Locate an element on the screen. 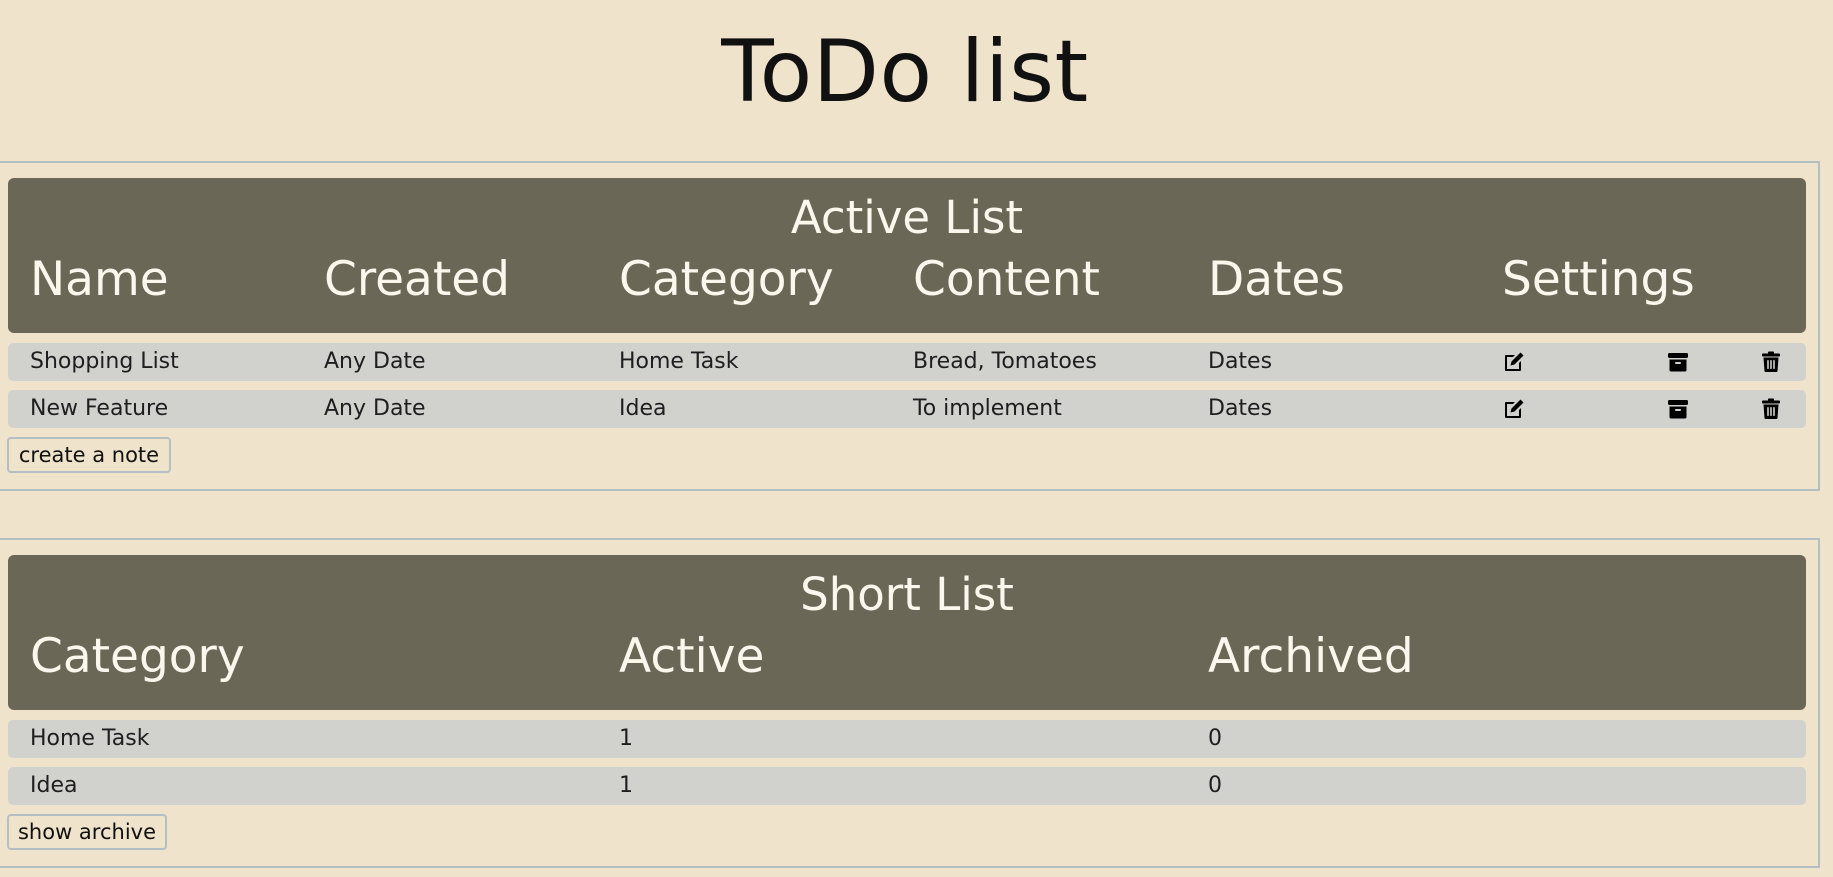 This screenshot has width=1833, height=877. column-header-dates: Dates is located at coordinates (1276, 279).